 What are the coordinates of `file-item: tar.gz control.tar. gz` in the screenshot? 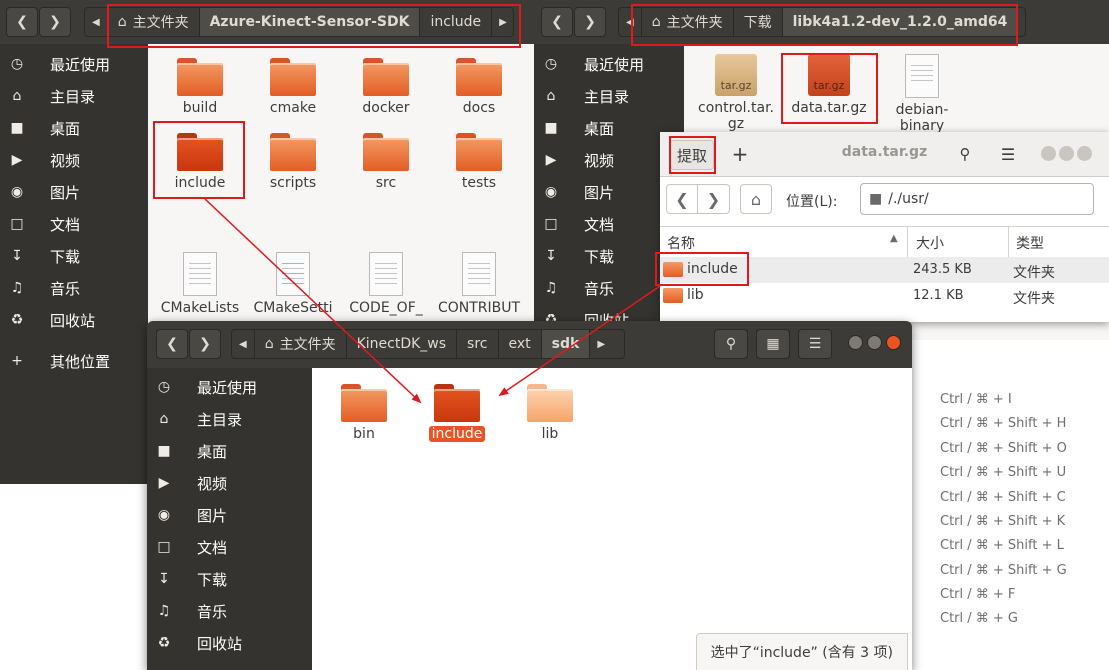 It's located at (736, 93).